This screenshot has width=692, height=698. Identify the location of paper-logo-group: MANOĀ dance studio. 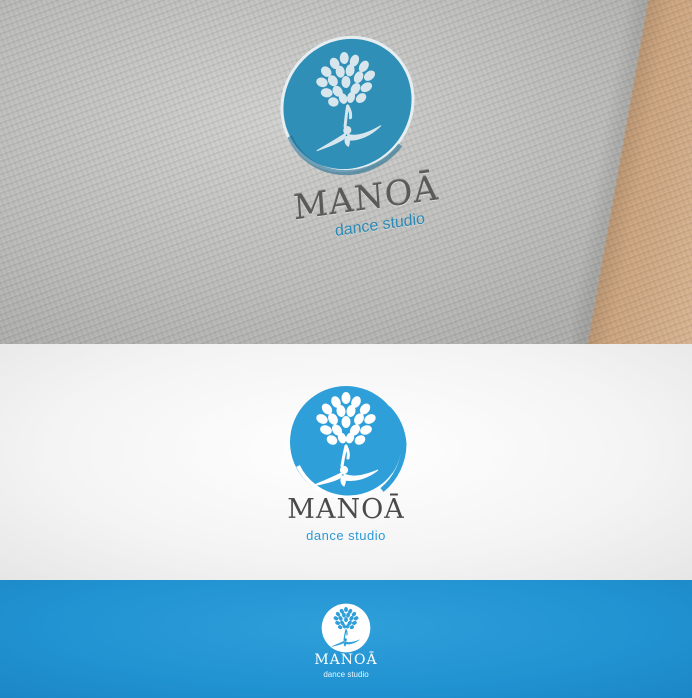
(349, 140).